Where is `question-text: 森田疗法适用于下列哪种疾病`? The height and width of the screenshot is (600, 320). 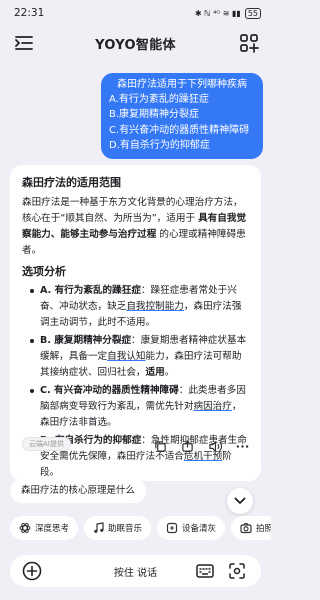
question-text: 森田疗法适用于下列哪种疾病 is located at coordinates (182, 84).